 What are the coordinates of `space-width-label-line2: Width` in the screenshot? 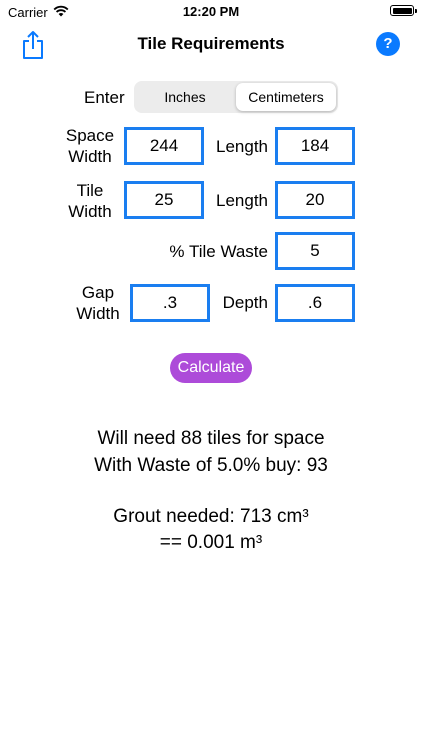 It's located at (90, 156).